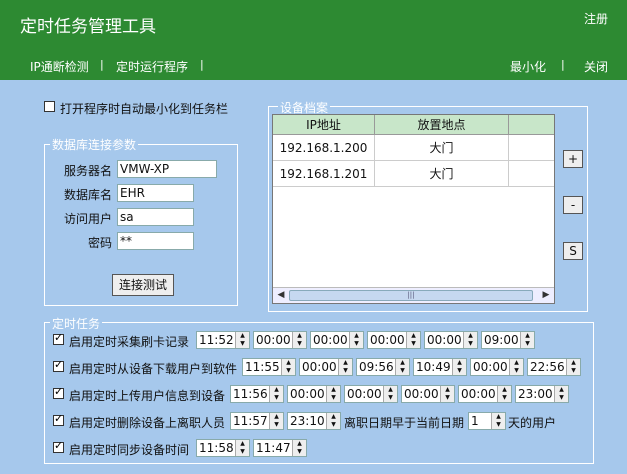  I want to click on scroll-right-icon: ▶, so click(546, 295).